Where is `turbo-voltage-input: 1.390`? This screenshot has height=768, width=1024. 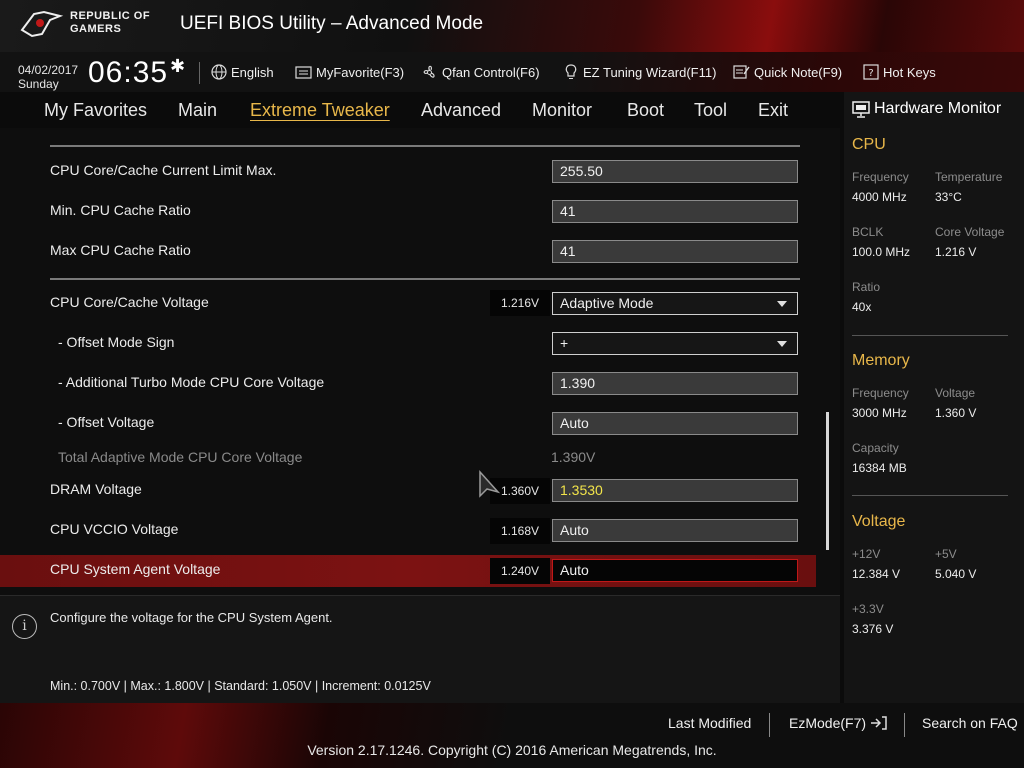 turbo-voltage-input: 1.390 is located at coordinates (675, 383).